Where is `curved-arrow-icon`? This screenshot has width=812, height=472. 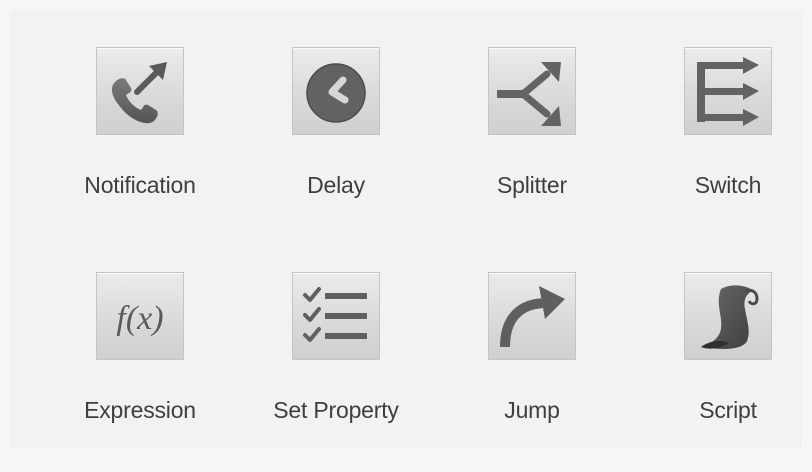 curved-arrow-icon is located at coordinates (532, 317).